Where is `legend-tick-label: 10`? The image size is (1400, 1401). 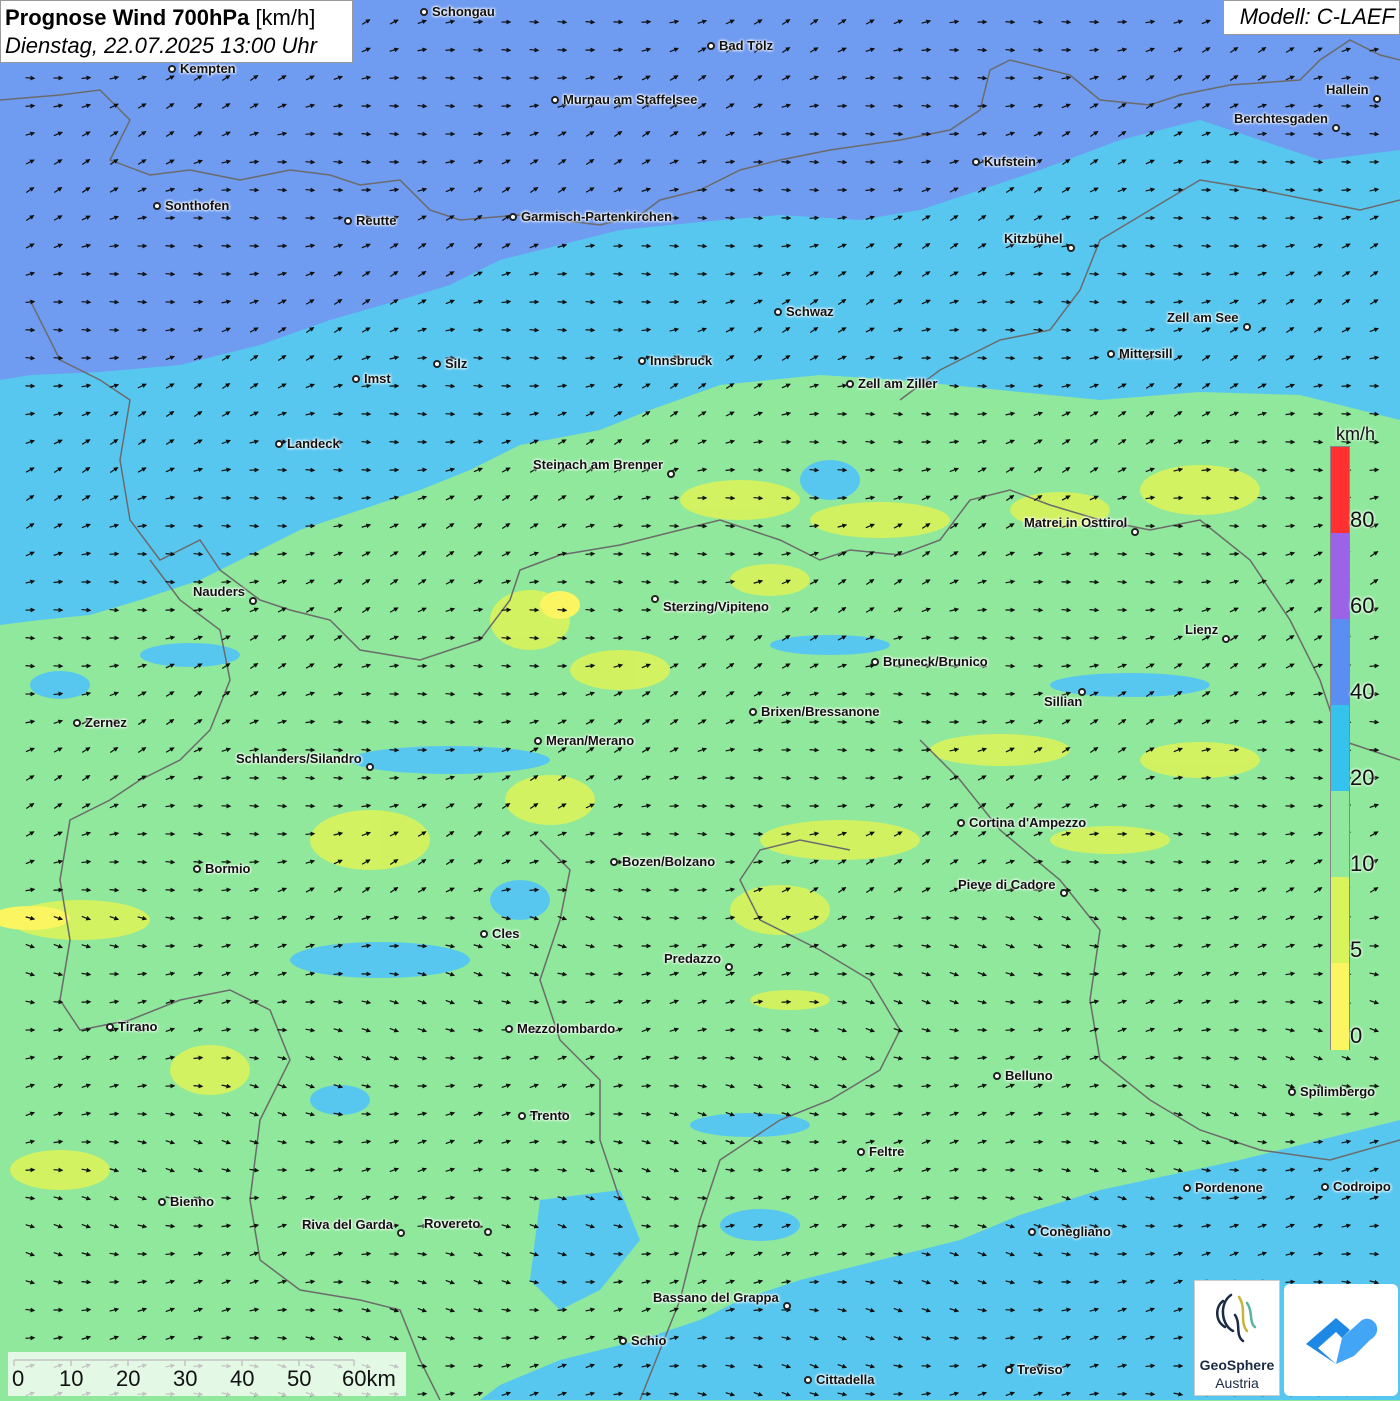 legend-tick-label: 10 is located at coordinates (1362, 864).